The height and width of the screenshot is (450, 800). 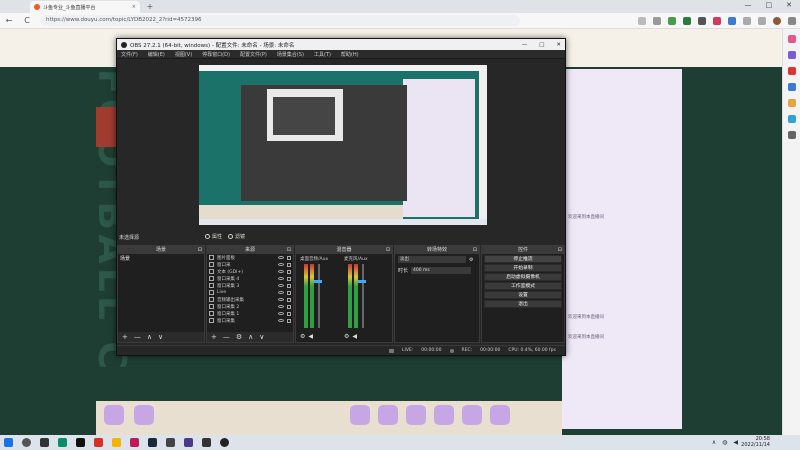 What do you see at coordinates (523, 268) in the screenshot?
I see `start-recording-button: 开始录制` at bounding box center [523, 268].